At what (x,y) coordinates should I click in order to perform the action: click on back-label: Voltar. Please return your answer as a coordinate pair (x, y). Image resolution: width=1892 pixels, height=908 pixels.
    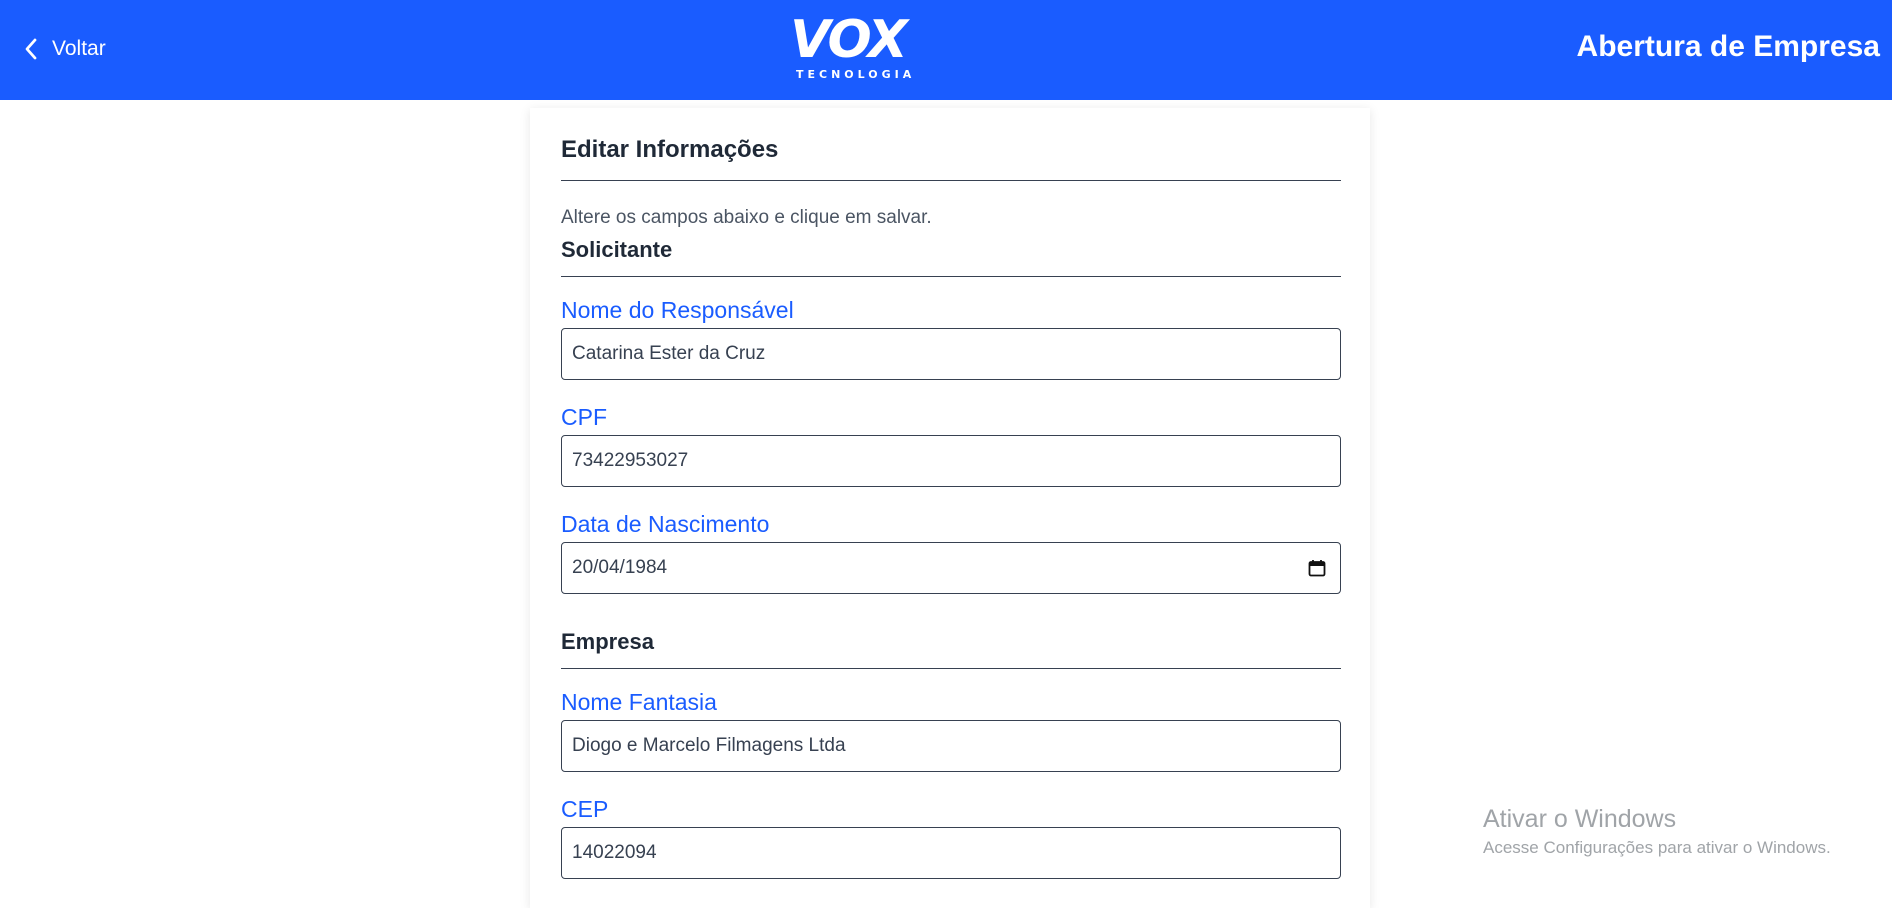
    Looking at the image, I should click on (79, 48).